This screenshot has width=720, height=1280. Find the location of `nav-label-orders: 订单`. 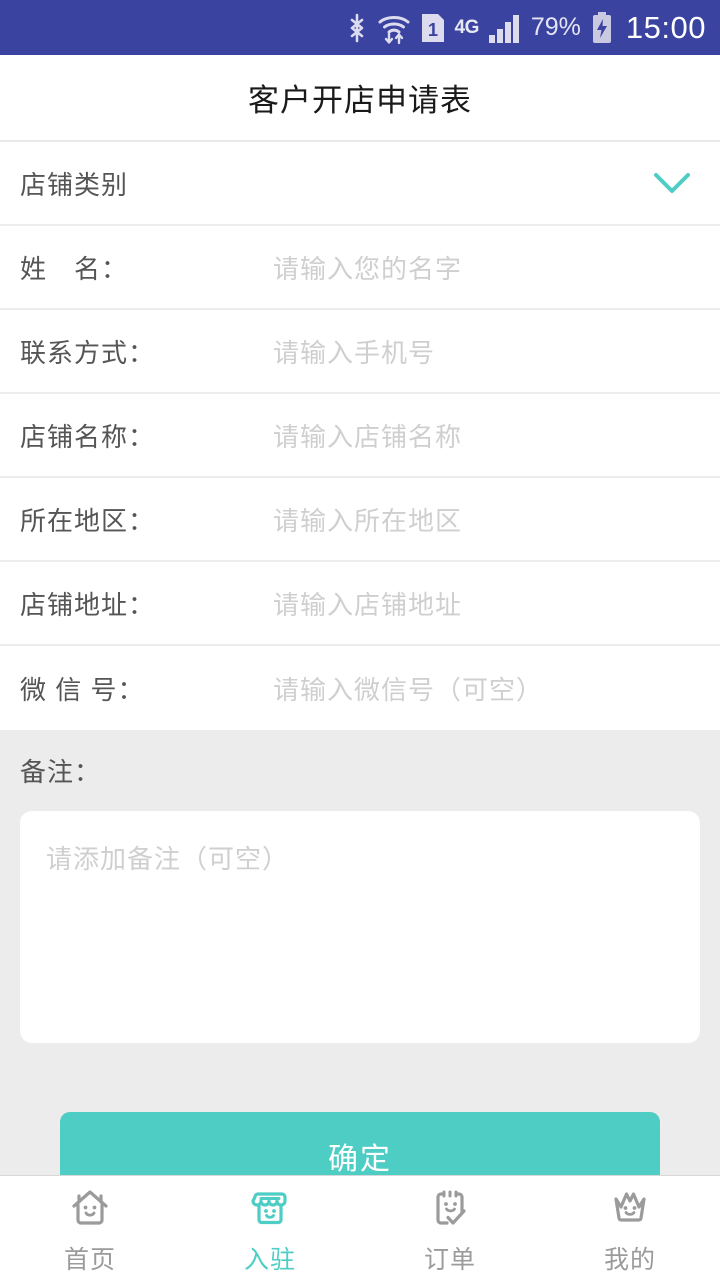

nav-label-orders: 订单 is located at coordinates (449, 1260).